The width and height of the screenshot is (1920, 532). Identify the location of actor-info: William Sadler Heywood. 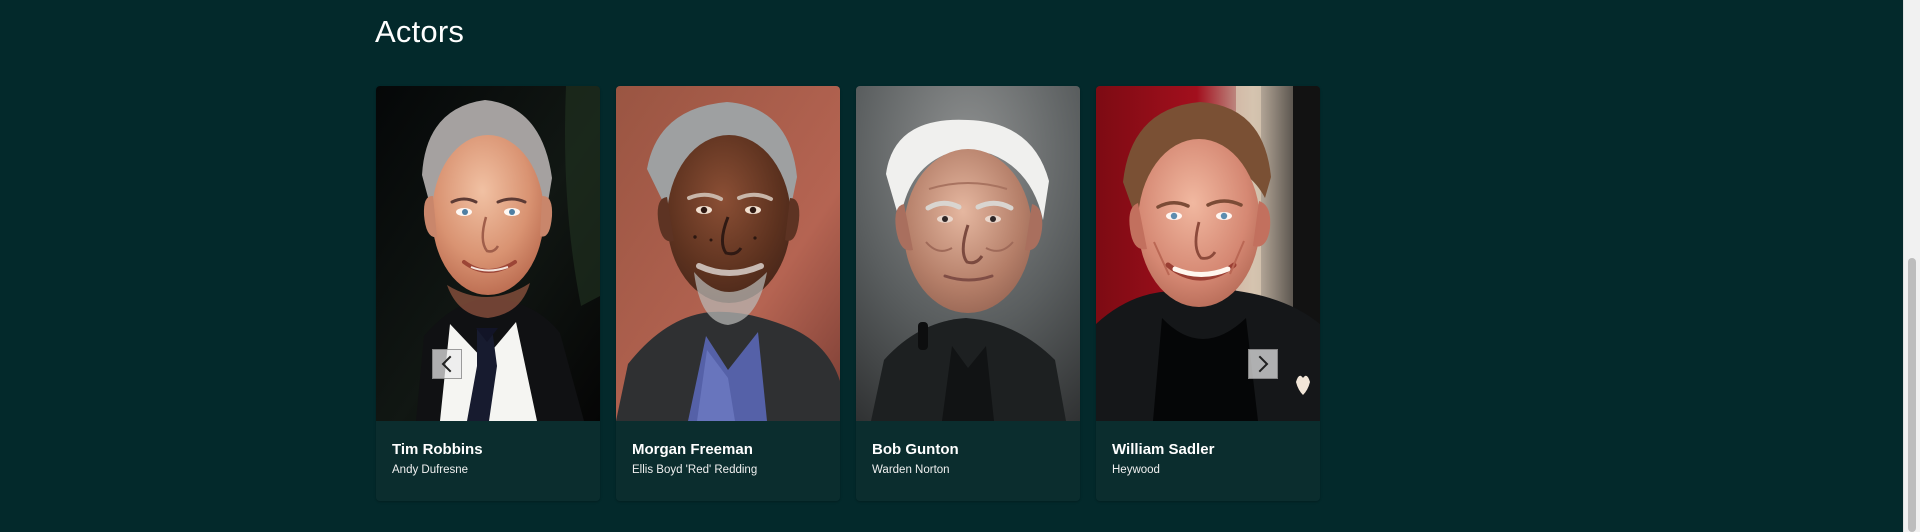
(1208, 461).